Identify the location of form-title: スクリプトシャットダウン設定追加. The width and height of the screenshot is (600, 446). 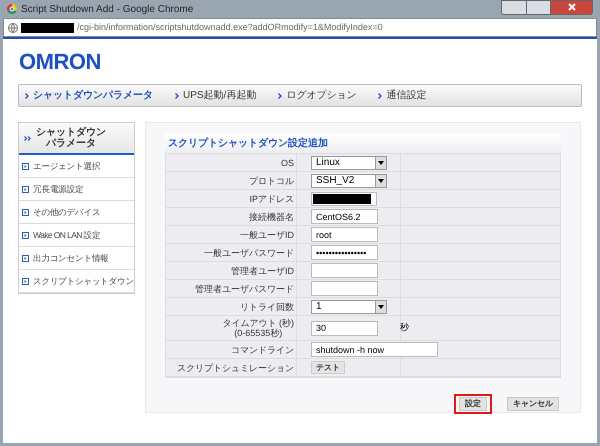
(363, 143).